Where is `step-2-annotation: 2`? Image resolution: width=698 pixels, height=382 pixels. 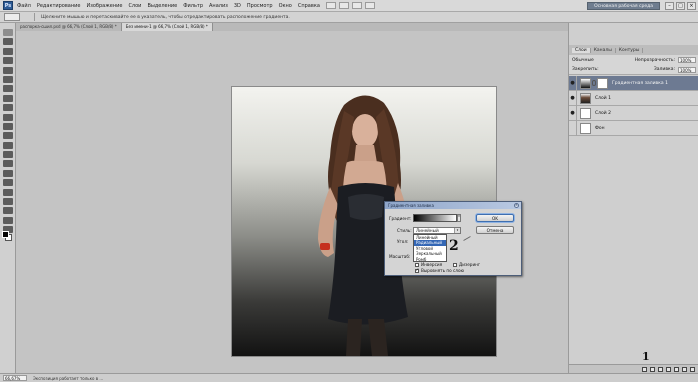
step-2-annotation: 2 is located at coordinates (454, 246).